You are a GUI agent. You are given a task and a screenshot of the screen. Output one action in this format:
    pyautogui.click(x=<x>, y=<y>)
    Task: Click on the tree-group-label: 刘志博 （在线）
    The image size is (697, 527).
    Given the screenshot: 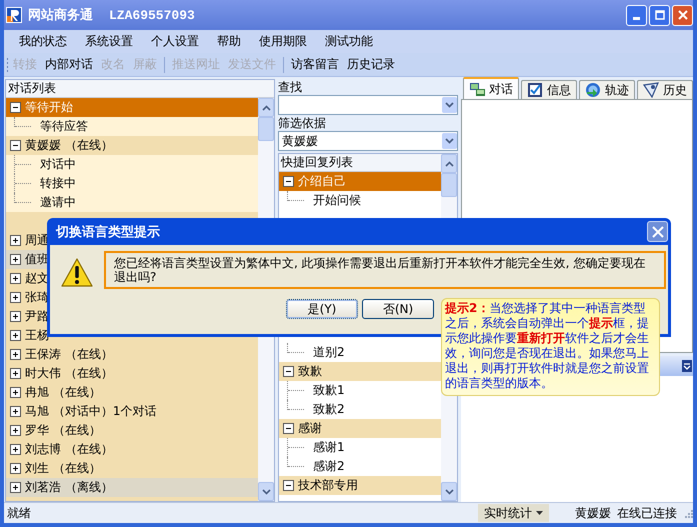 What is the action you would take?
    pyautogui.click(x=69, y=449)
    